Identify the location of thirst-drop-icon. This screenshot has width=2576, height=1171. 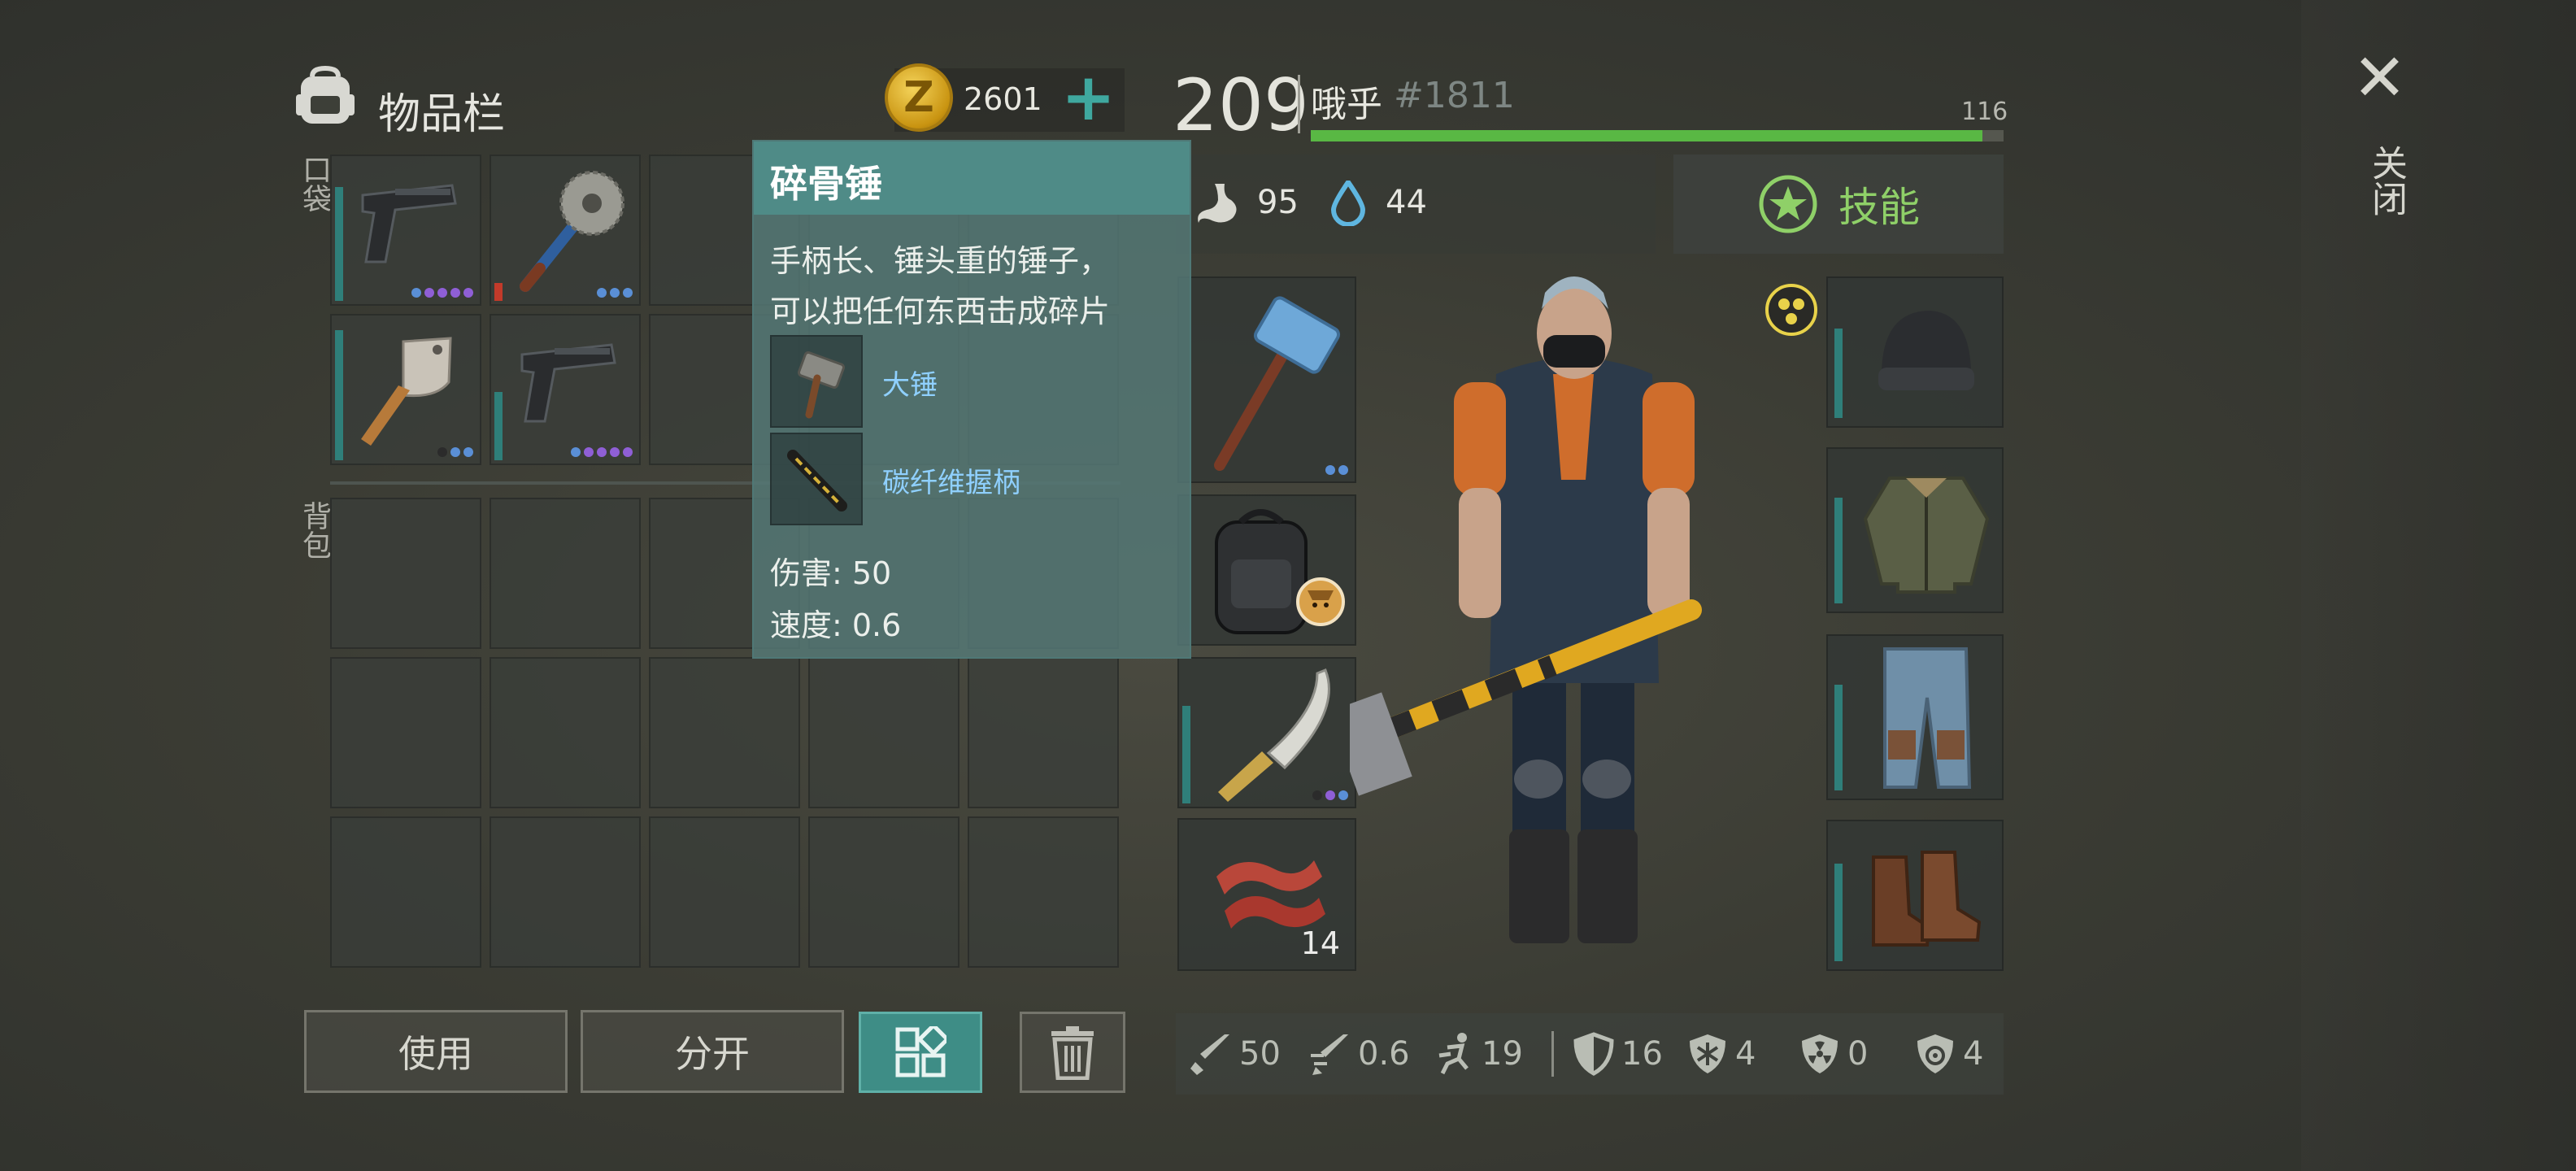
(1348, 203).